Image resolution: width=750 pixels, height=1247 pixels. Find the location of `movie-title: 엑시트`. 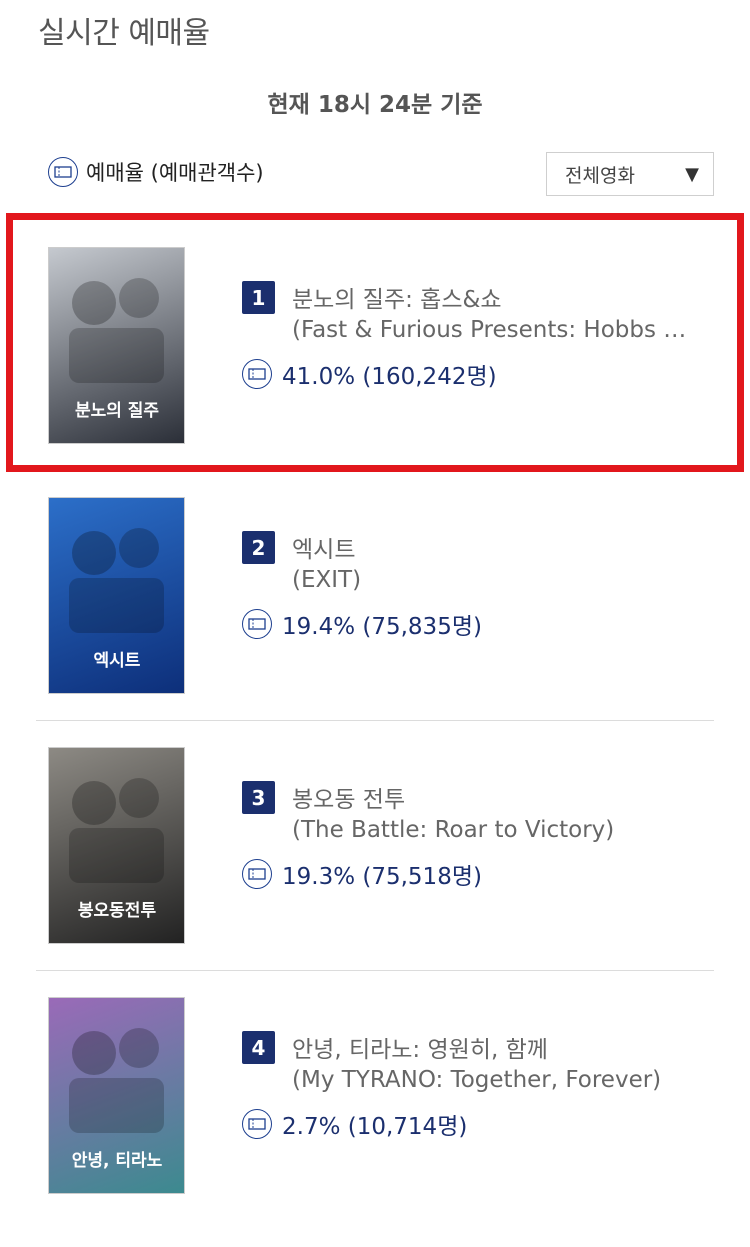

movie-title: 엑시트 is located at coordinates (323, 547).